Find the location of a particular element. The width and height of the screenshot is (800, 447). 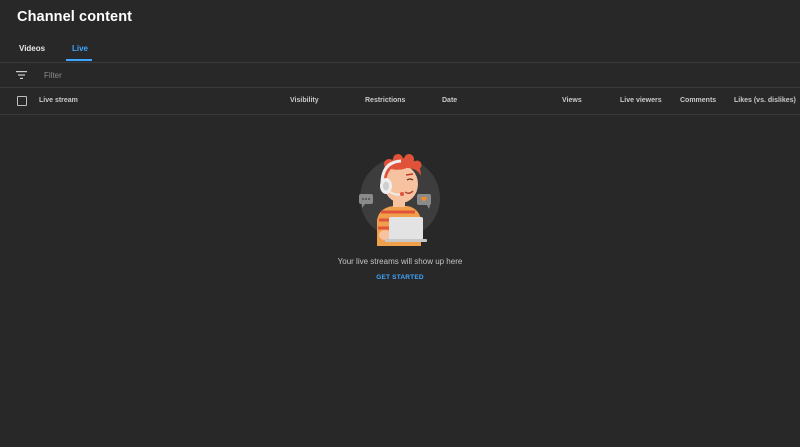

column-header-date: Date is located at coordinates (449, 100).